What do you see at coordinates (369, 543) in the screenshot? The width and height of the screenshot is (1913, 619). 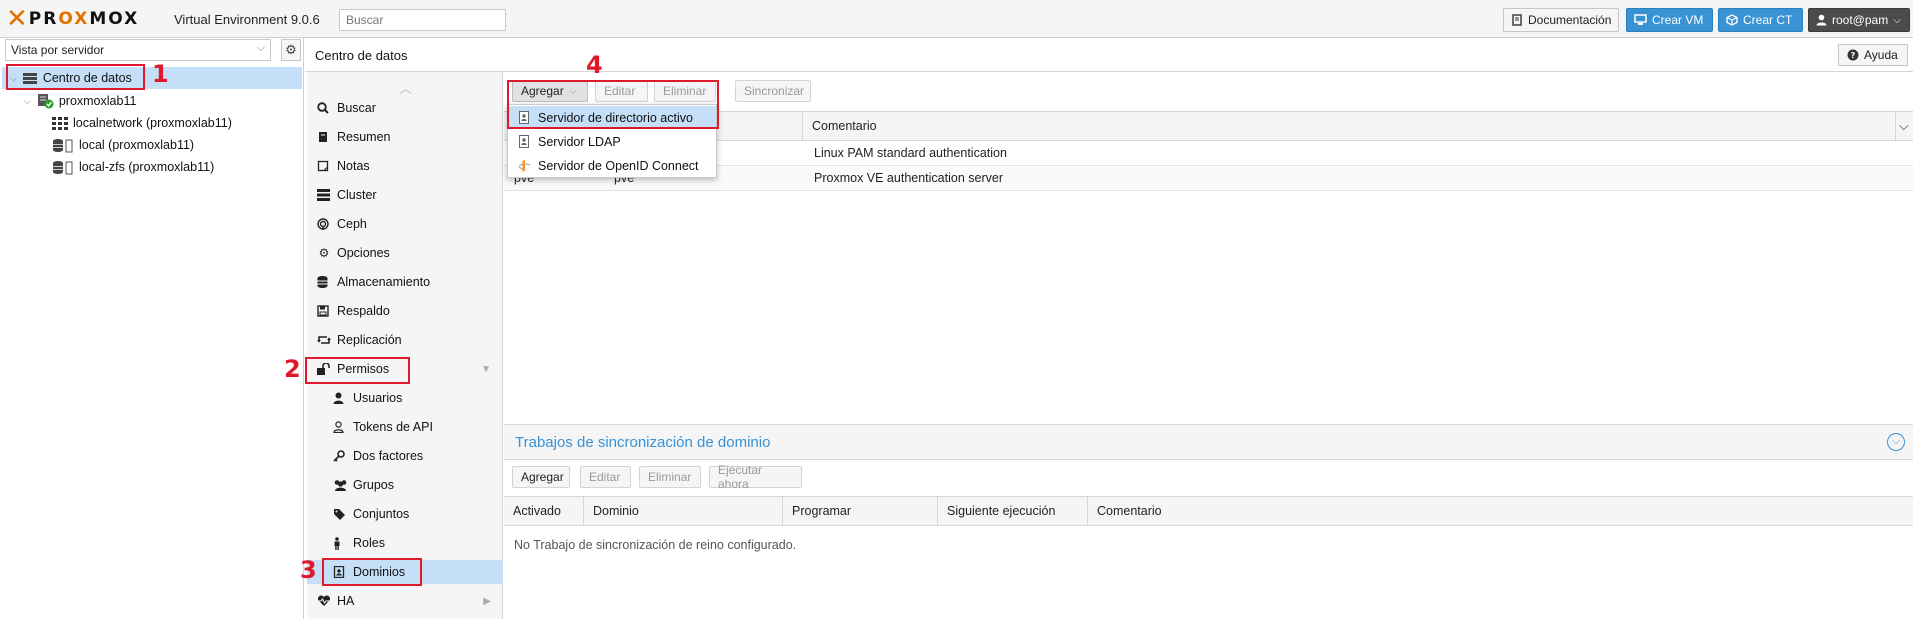 I see `nav-item-label: Roles` at bounding box center [369, 543].